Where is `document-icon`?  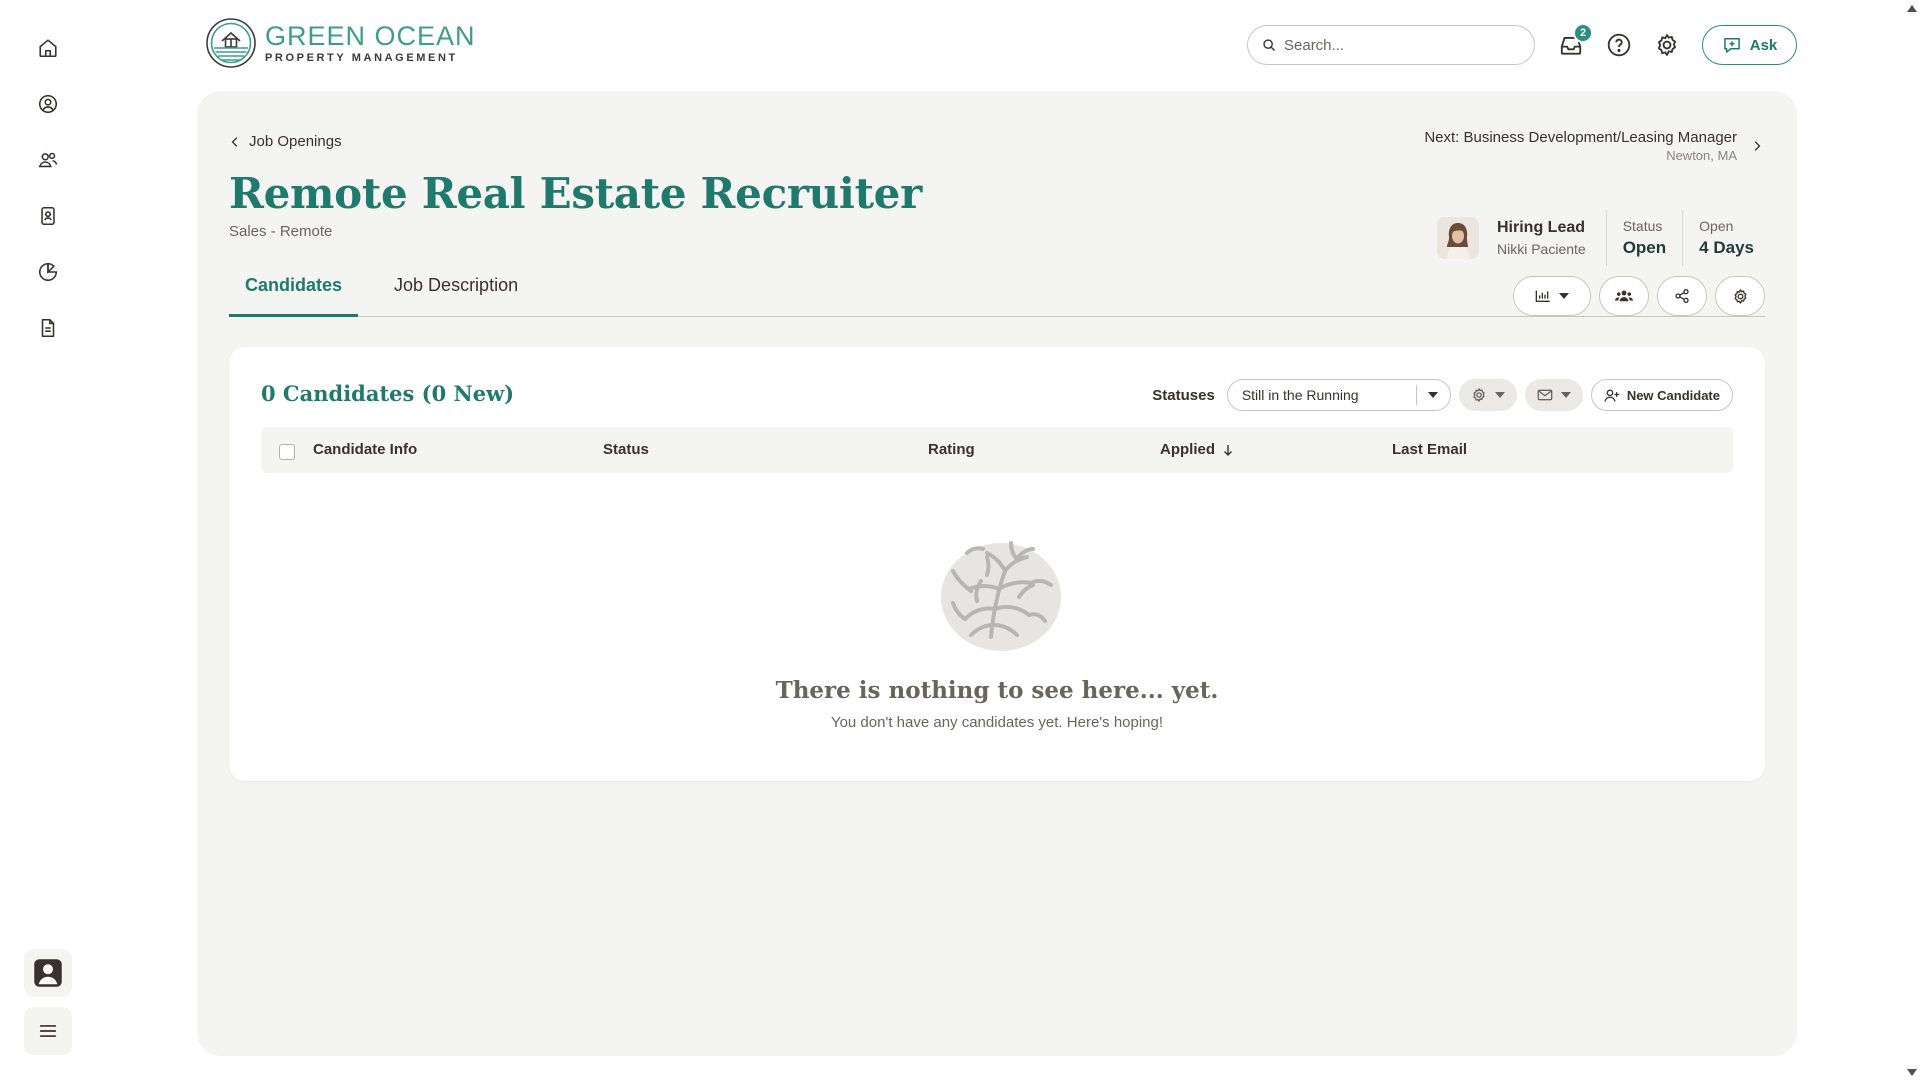 document-icon is located at coordinates (48, 328).